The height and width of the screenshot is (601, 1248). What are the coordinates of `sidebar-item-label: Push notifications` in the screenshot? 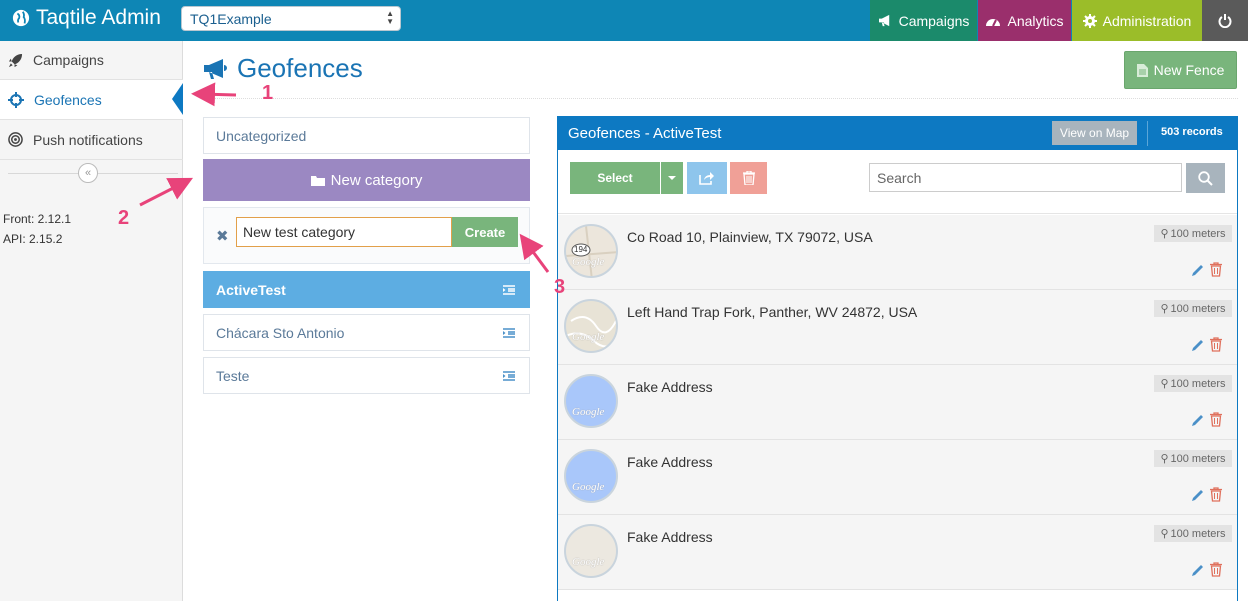 It's located at (88, 139).